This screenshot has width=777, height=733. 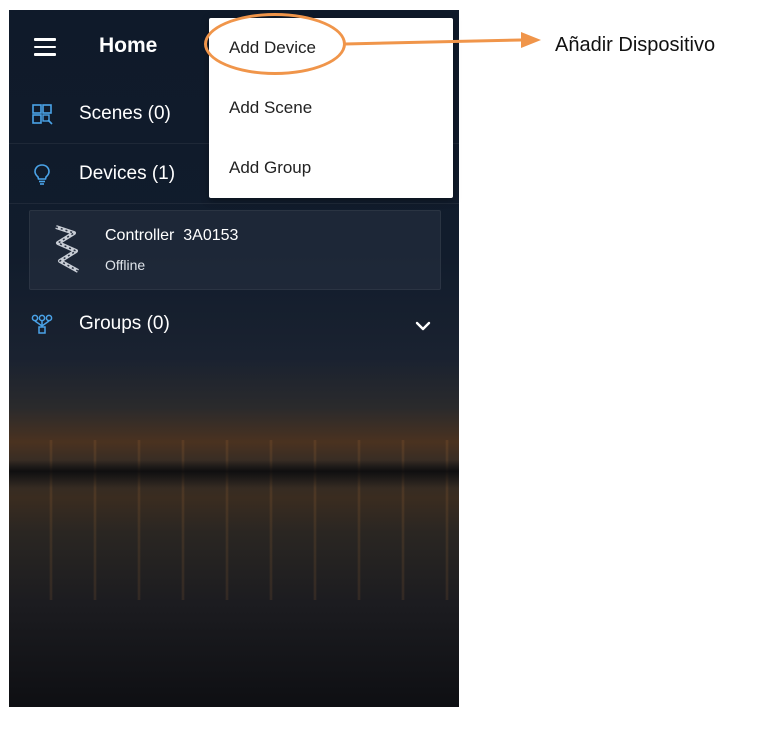 I want to click on annotation-label: Añadir Dispositivo, so click(x=635, y=45).